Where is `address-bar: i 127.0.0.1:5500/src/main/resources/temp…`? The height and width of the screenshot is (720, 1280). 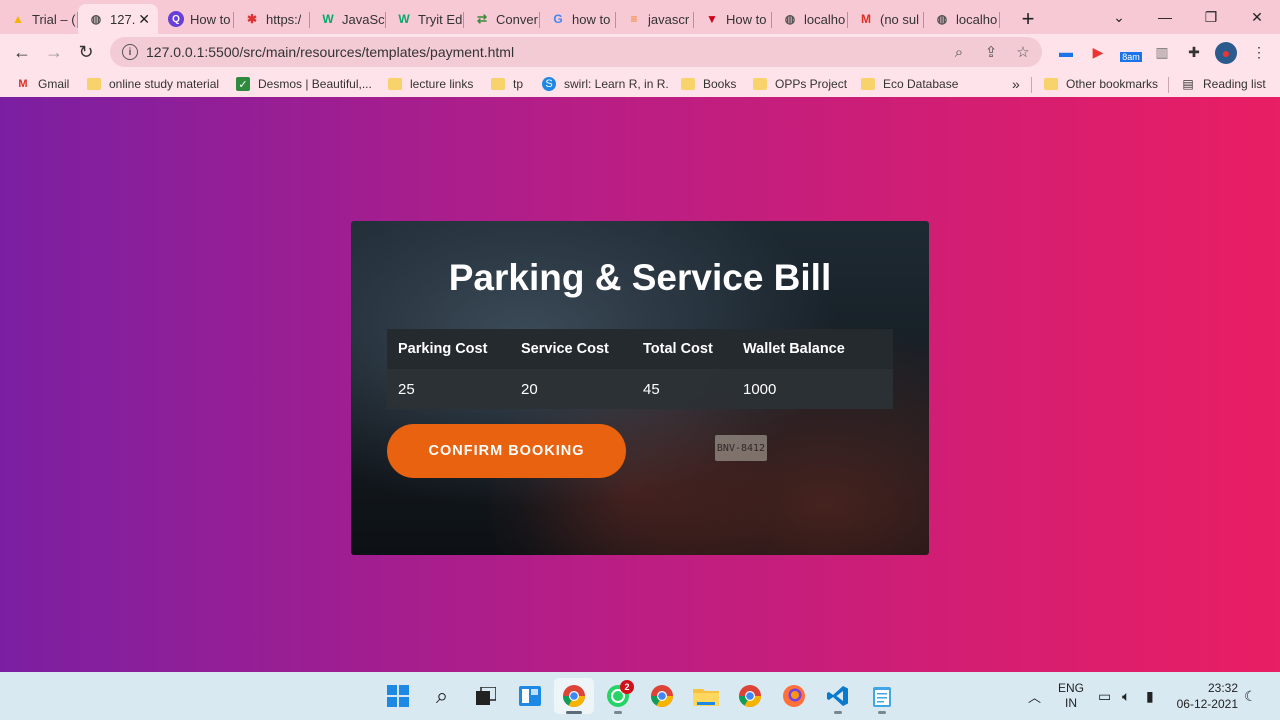
address-bar: i 127.0.0.1:5500/src/main/resources/temp… is located at coordinates (576, 52).